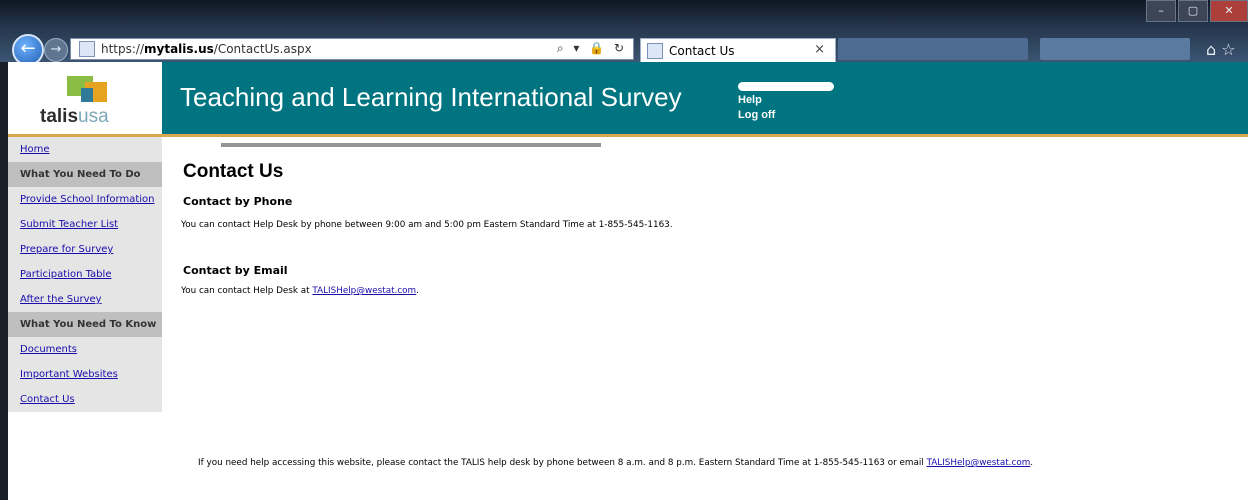 The height and width of the screenshot is (500, 1248). I want to click on site-logo: talisusa, so click(85, 98).